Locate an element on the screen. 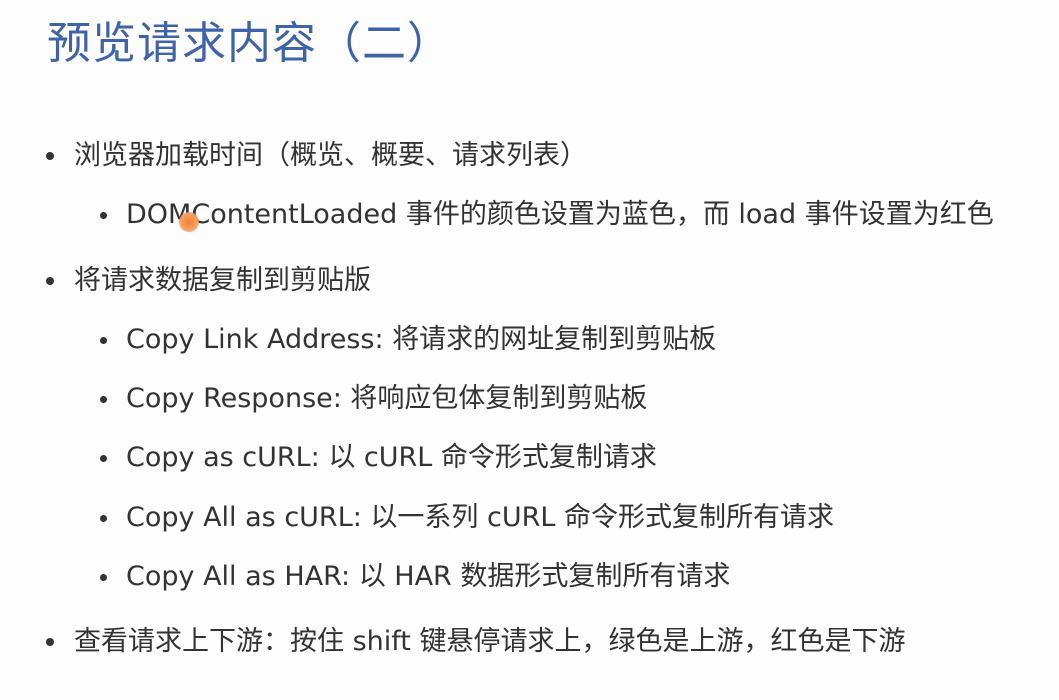  sub-bullet-text: Copy All as HAR: 以 HAR 数据形式复制所有请求 is located at coordinates (428, 576).